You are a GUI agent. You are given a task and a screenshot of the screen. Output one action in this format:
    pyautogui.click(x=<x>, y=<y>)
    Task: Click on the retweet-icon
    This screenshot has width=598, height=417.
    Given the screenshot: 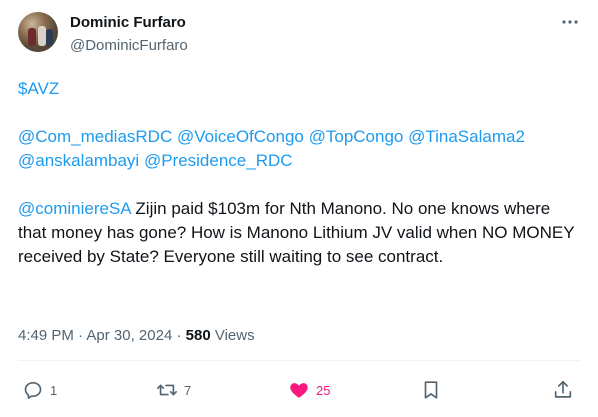 What is the action you would take?
    pyautogui.click(x=167, y=390)
    